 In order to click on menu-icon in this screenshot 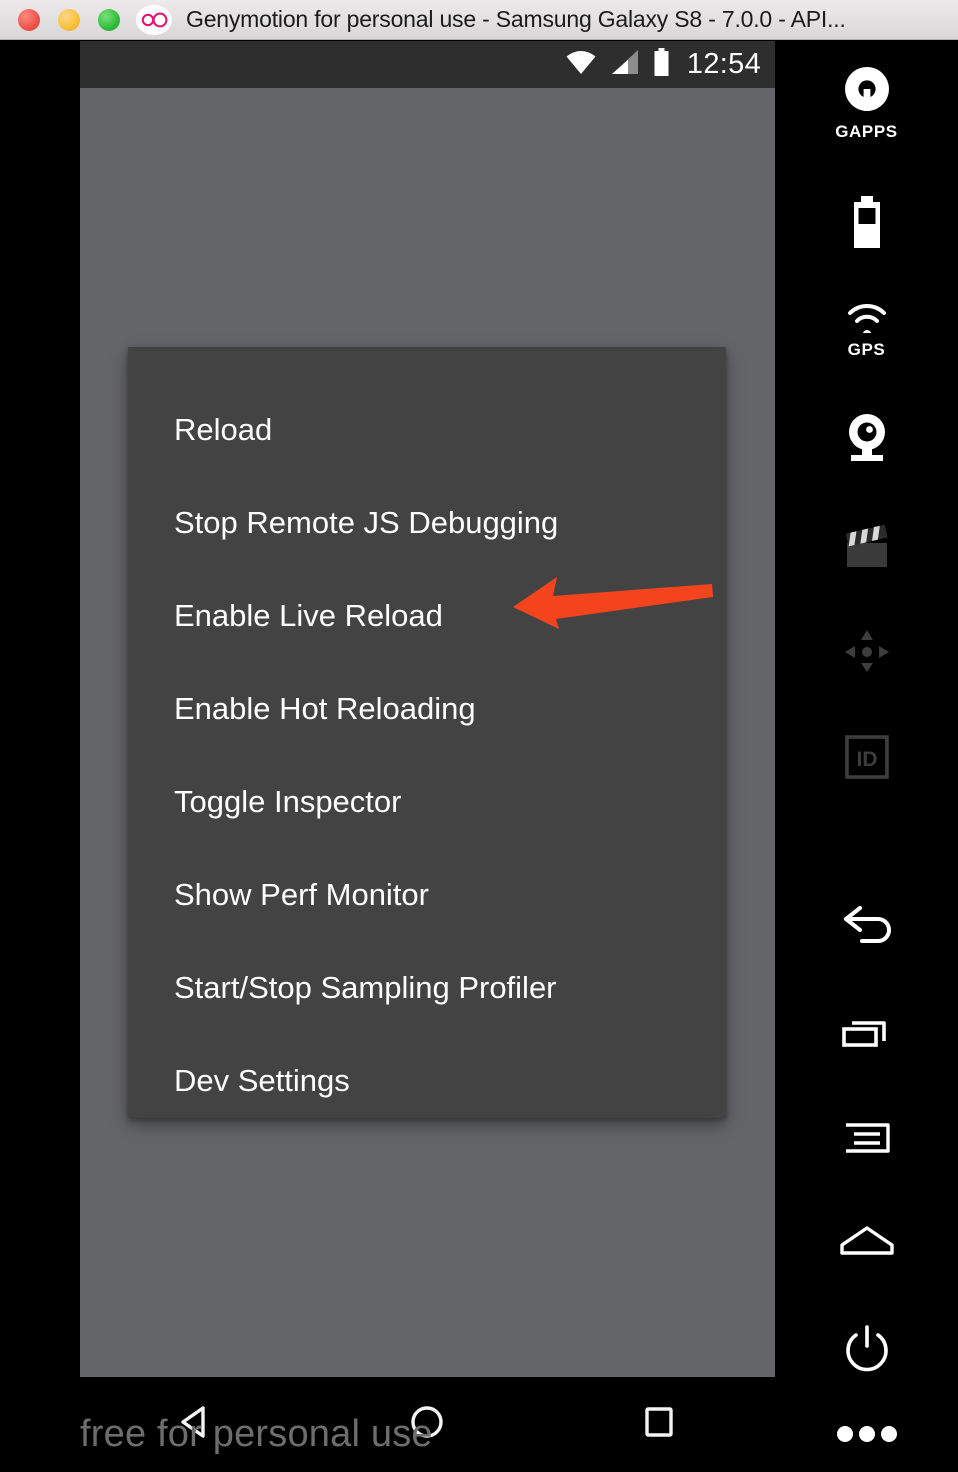, I will do `click(867, 1140)`.